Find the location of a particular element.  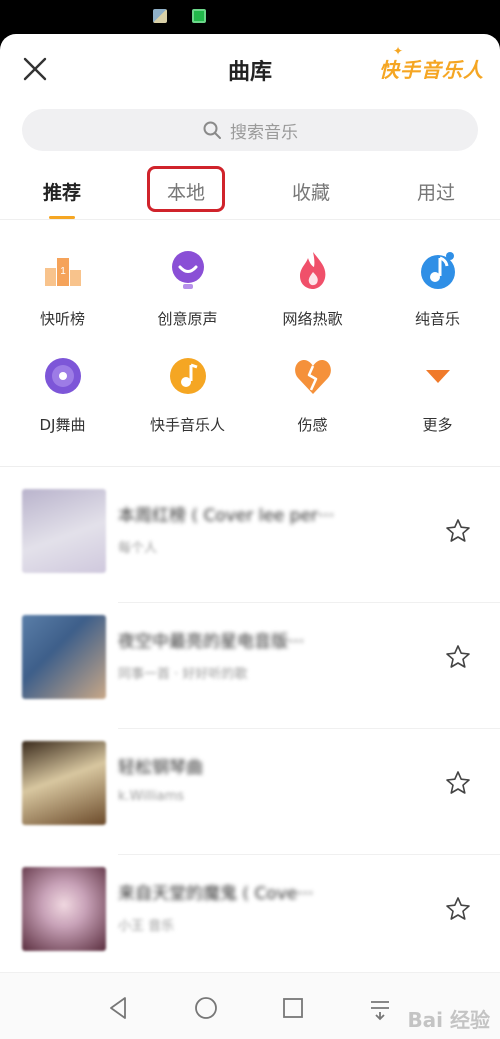

category-item: 创意原声 is located at coordinates (187, 283).